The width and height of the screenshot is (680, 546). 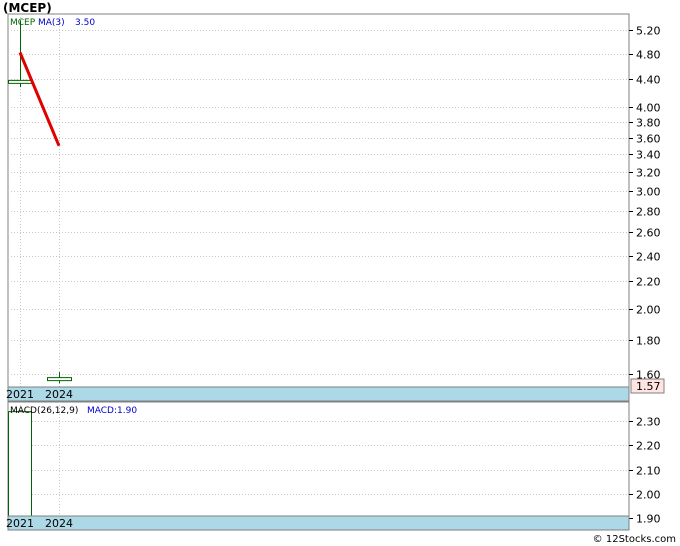 I want to click on chart-title: (MCEP), so click(x=27, y=8).